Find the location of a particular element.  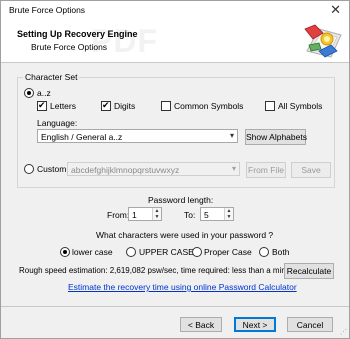

custom-charset-input: abcdefghijklmnopqrstuvwxyz ▾ is located at coordinates (153, 169).